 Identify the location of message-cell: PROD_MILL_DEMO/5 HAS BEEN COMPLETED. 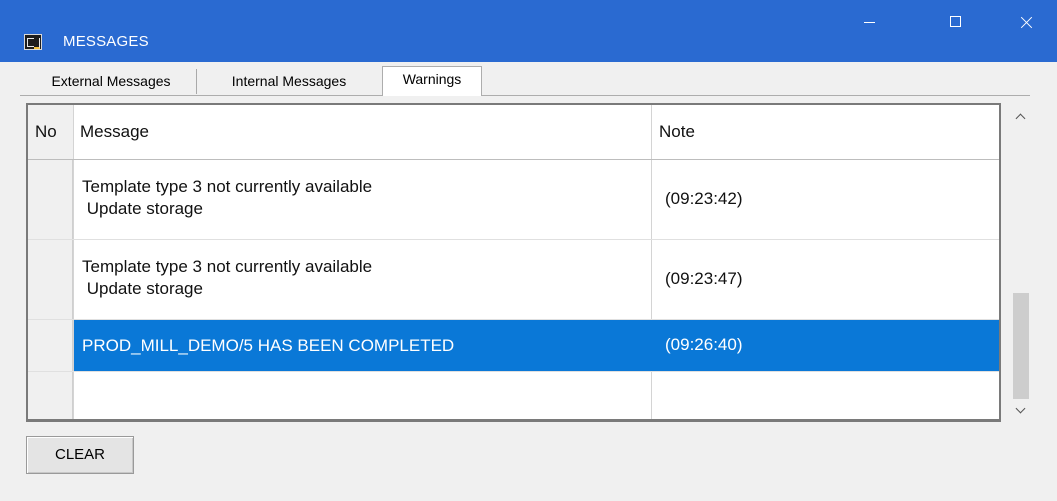
(268, 345).